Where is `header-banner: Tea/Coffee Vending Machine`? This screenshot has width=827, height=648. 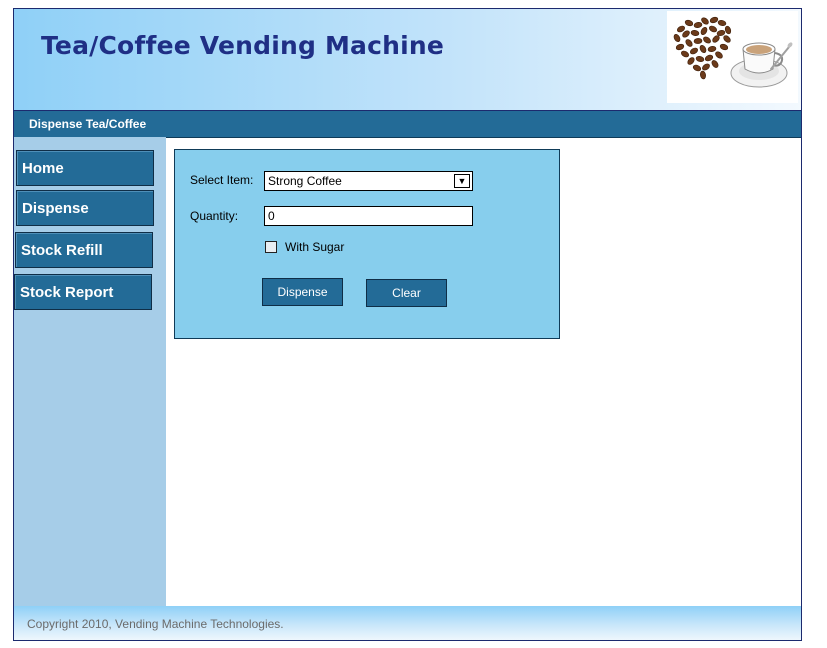
header-banner: Tea/Coffee Vending Machine is located at coordinates (407, 60).